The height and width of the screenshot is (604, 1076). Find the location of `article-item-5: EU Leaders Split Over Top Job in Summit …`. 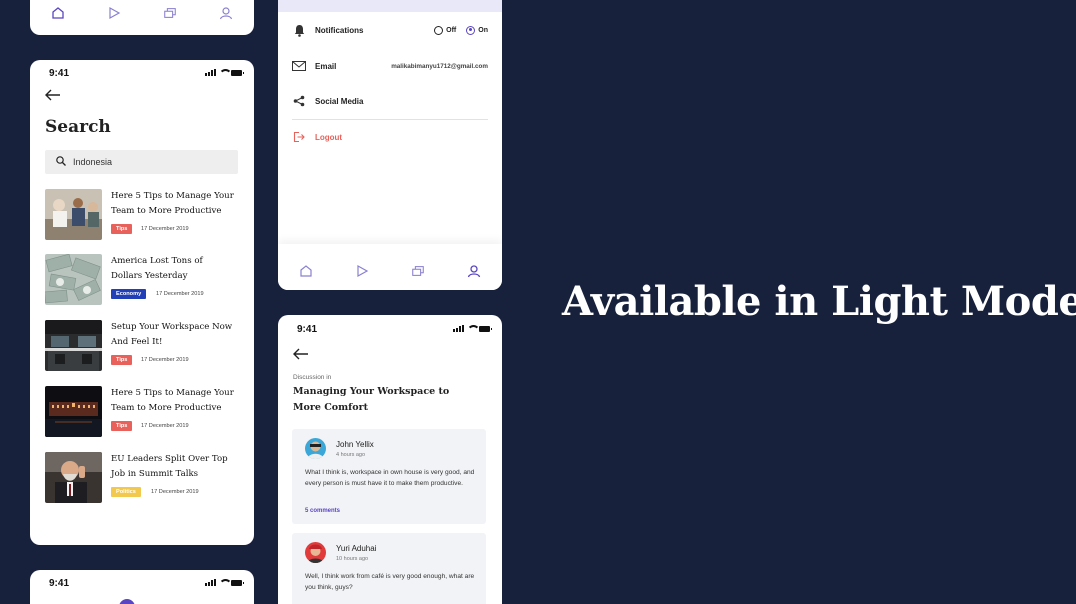

article-item-5: EU Leaders Split Over Top Job in Summit … is located at coordinates (142, 478).